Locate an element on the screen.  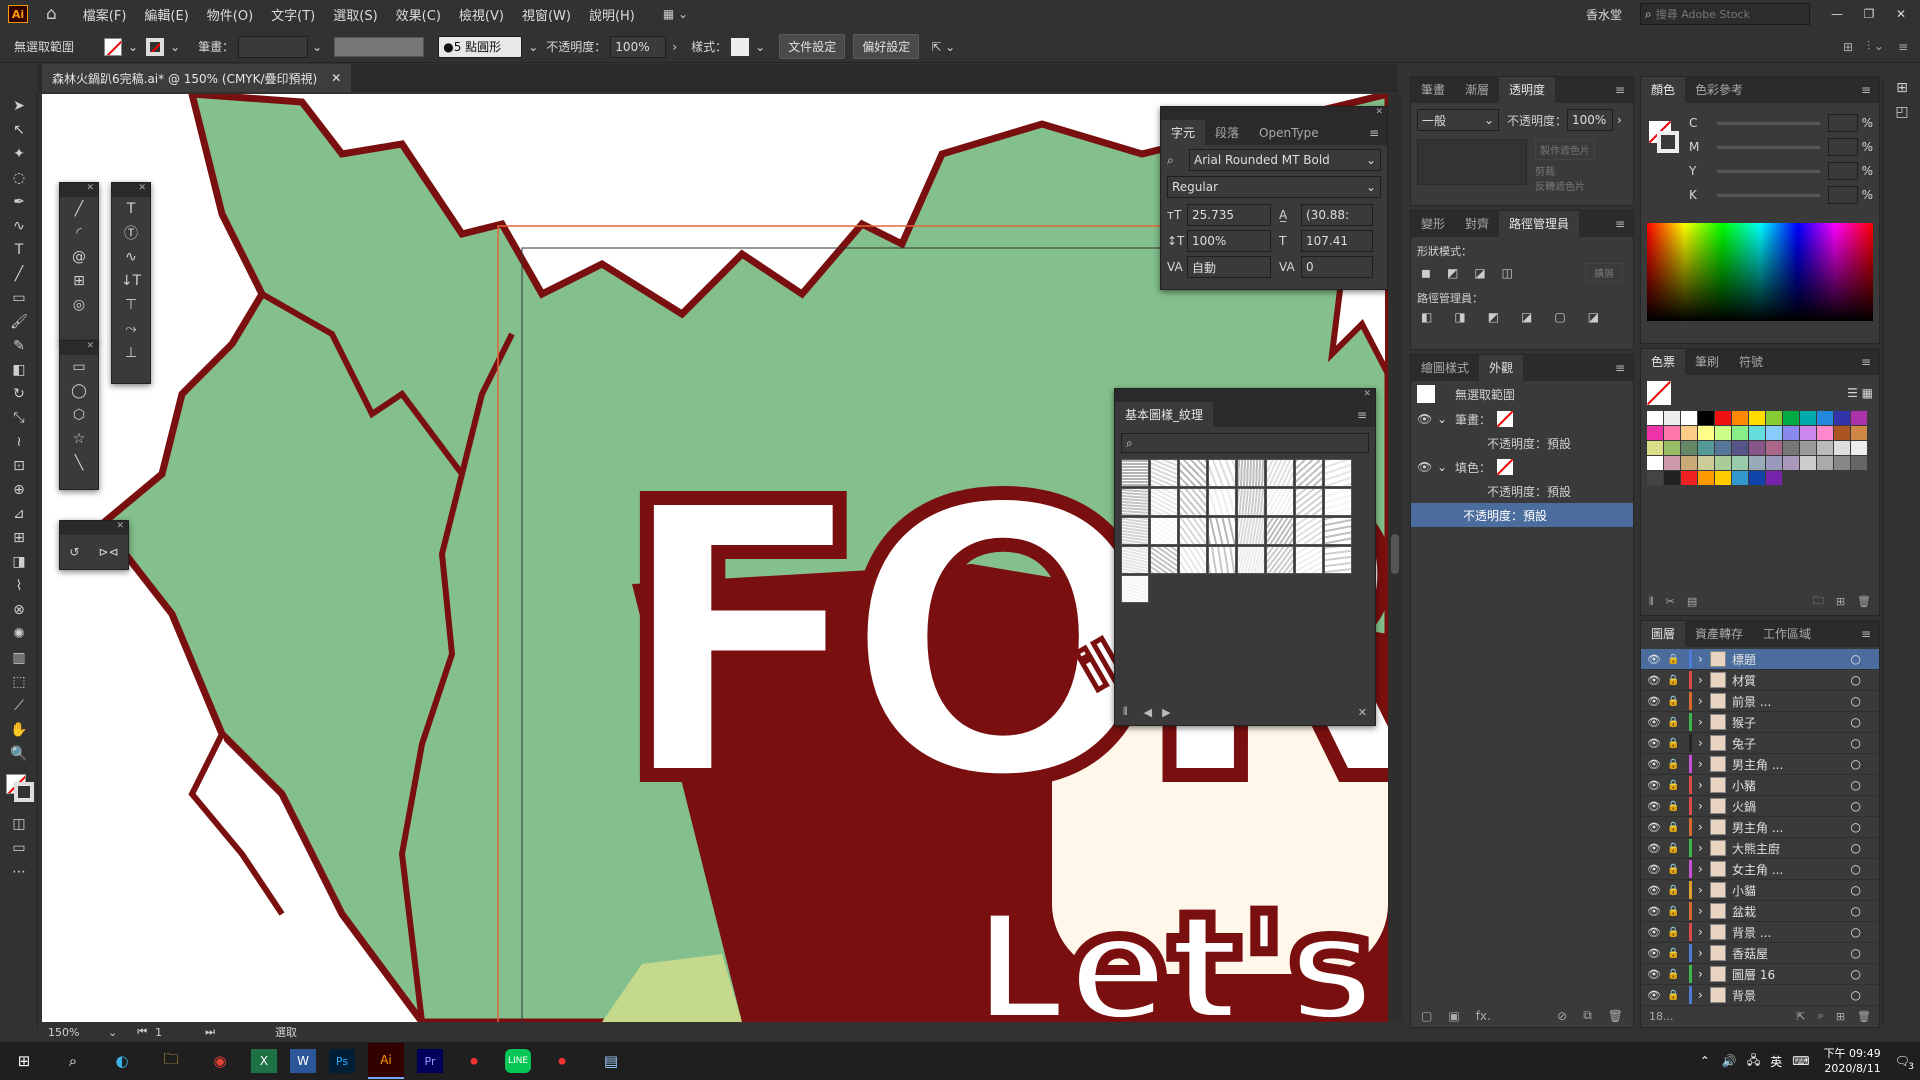
panel-tab: 筆畫 is located at coordinates (1433, 90).